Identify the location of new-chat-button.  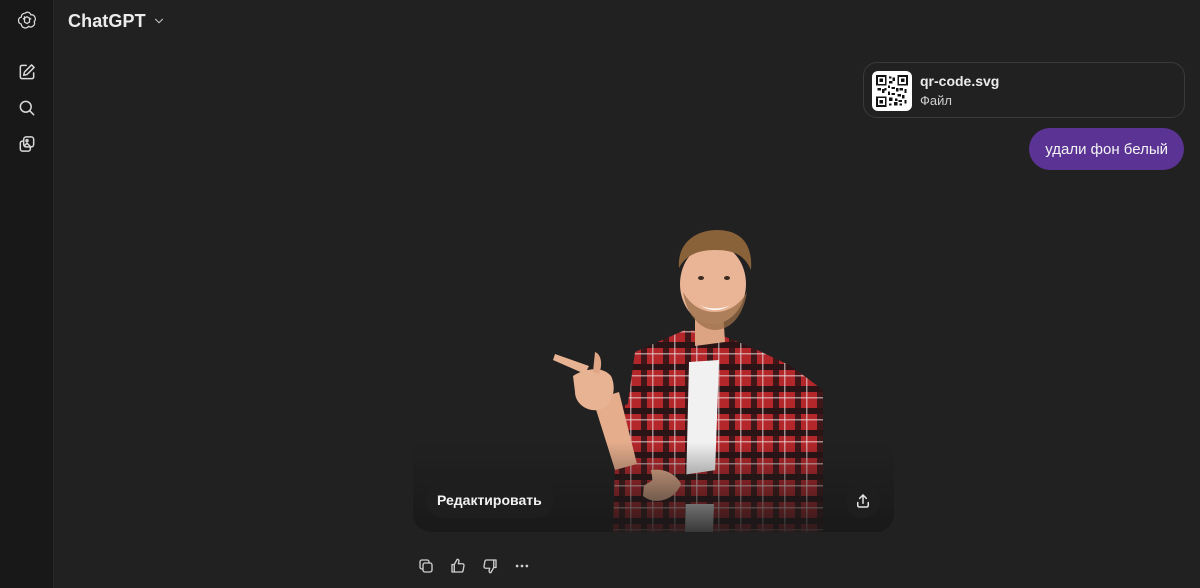
(27, 72).